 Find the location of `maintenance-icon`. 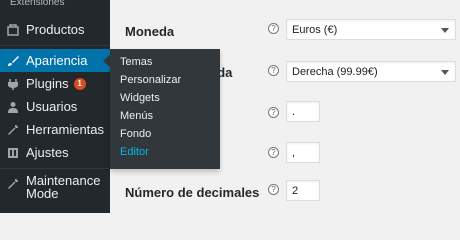

maintenance-icon is located at coordinates (13, 182).